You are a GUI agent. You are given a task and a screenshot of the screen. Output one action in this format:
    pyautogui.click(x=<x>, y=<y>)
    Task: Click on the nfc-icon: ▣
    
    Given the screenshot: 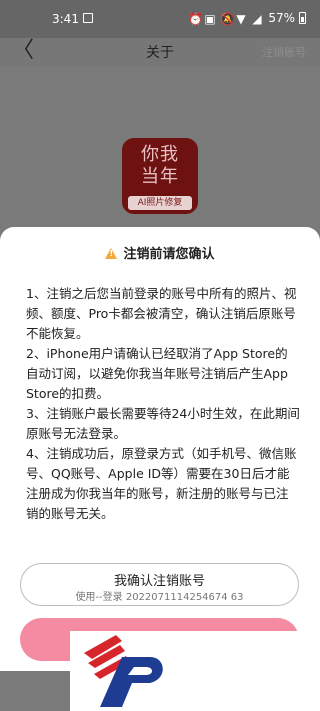 What is the action you would take?
    pyautogui.click(x=210, y=19)
    